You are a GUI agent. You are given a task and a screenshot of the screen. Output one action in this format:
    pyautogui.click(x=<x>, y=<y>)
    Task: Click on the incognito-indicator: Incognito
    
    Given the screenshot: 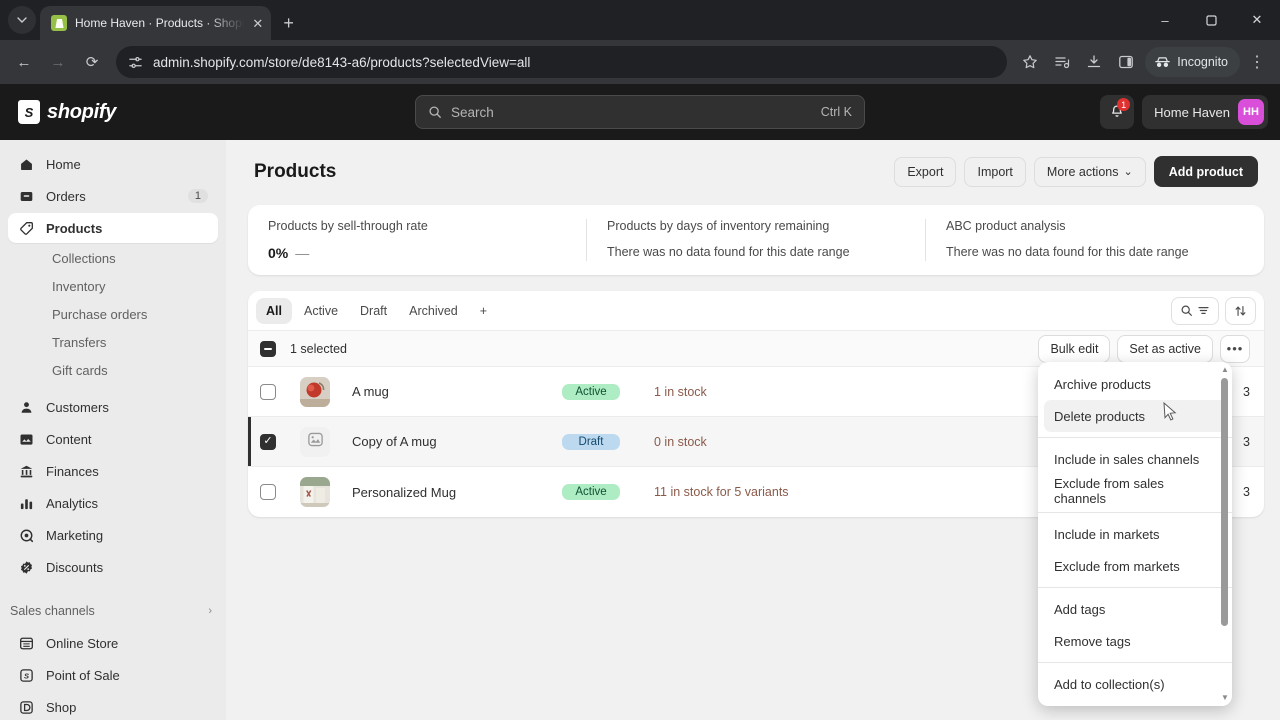 What is the action you would take?
    pyautogui.click(x=1192, y=62)
    